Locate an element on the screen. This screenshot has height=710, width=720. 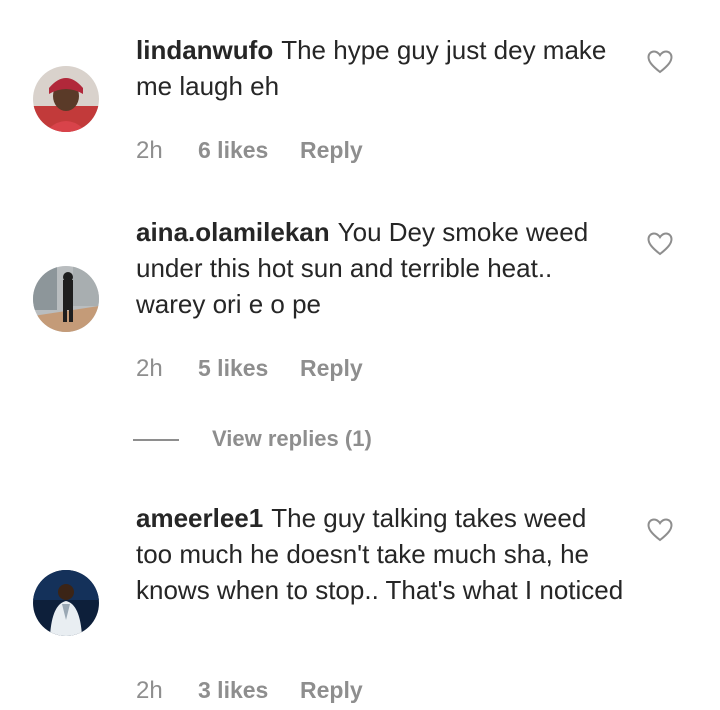
comment-username: aina.olamilekan is located at coordinates (233, 232).